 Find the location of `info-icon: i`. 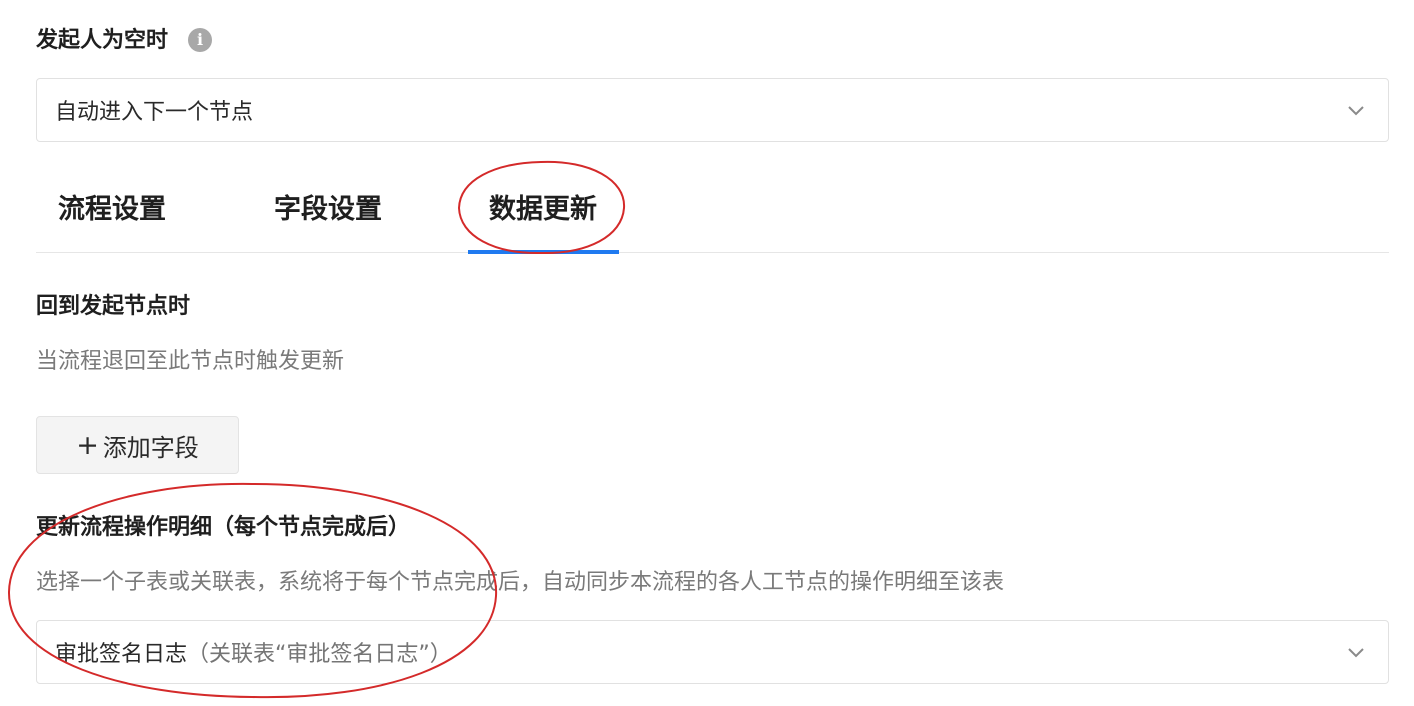

info-icon: i is located at coordinates (200, 40).